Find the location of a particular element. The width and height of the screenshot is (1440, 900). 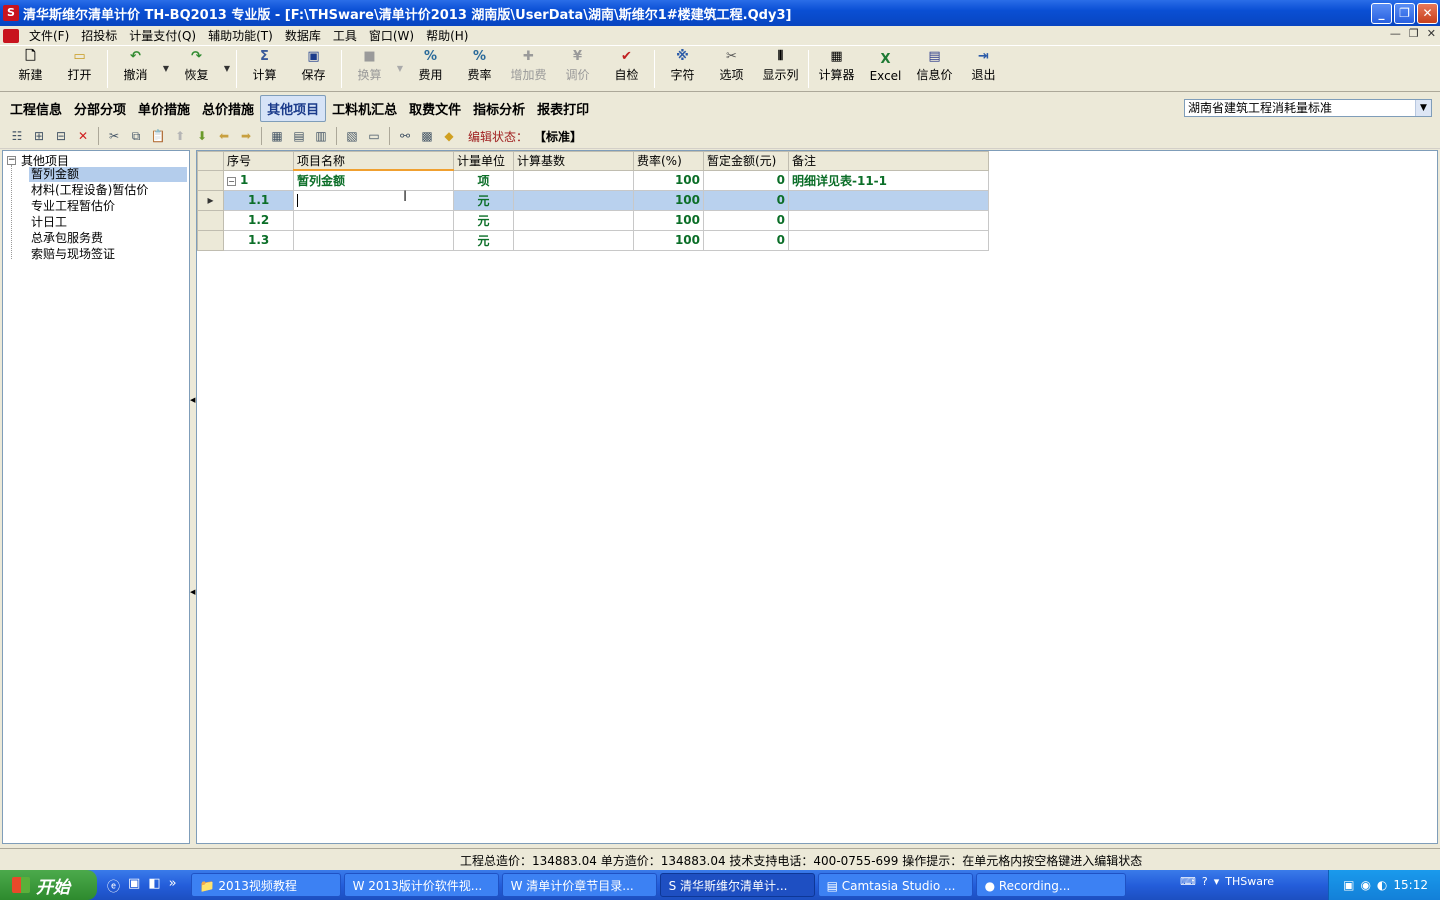

ie-icon: ⓔ is located at coordinates (113, 885).